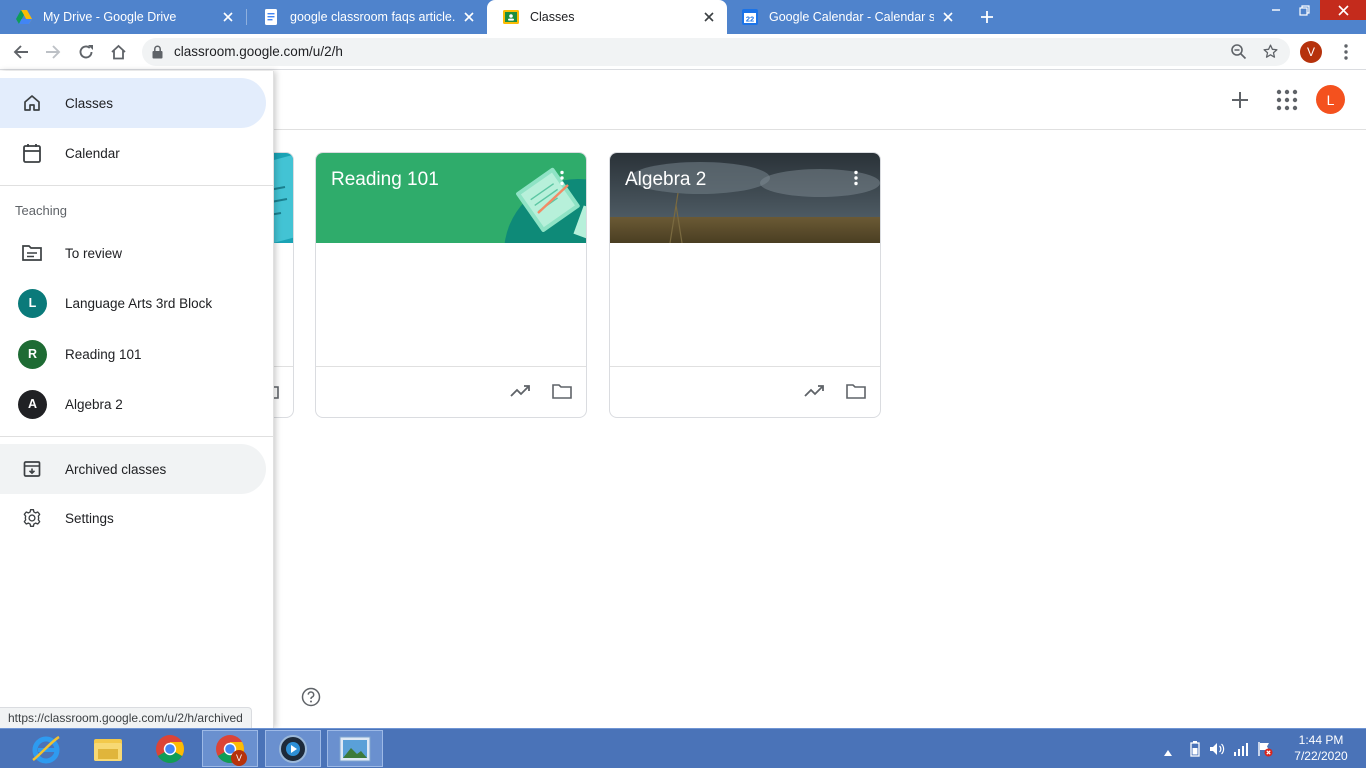 The width and height of the screenshot is (1366, 768). I want to click on classroom-icon, so click(511, 17).